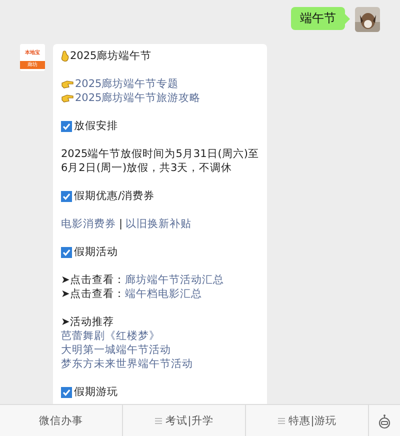 Image resolution: width=400 pixels, height=436 pixels. Describe the element at coordinates (110, 336) in the screenshot. I see `event-link: 芭蕾舞剧《红楼梦》` at that location.